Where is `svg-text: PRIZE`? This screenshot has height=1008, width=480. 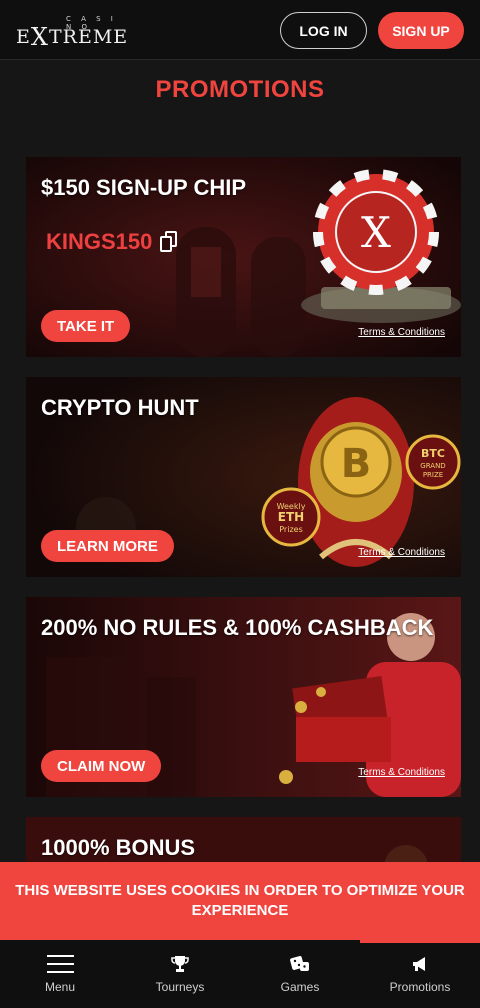 svg-text: PRIZE is located at coordinates (433, 475).